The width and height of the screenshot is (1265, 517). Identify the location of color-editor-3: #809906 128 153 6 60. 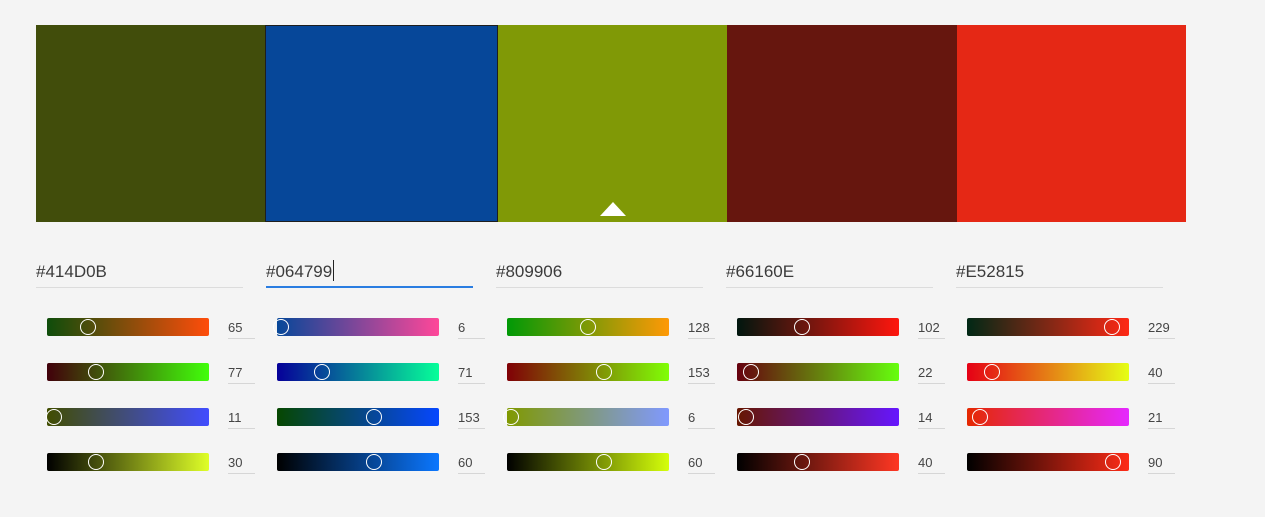
(611, 364).